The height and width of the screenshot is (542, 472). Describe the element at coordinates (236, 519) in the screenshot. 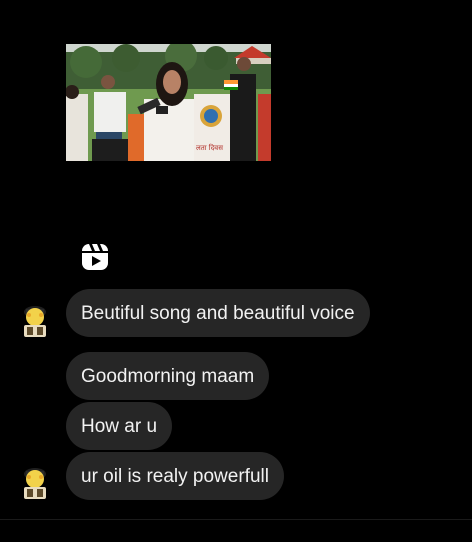

I see `composer-divider` at that location.